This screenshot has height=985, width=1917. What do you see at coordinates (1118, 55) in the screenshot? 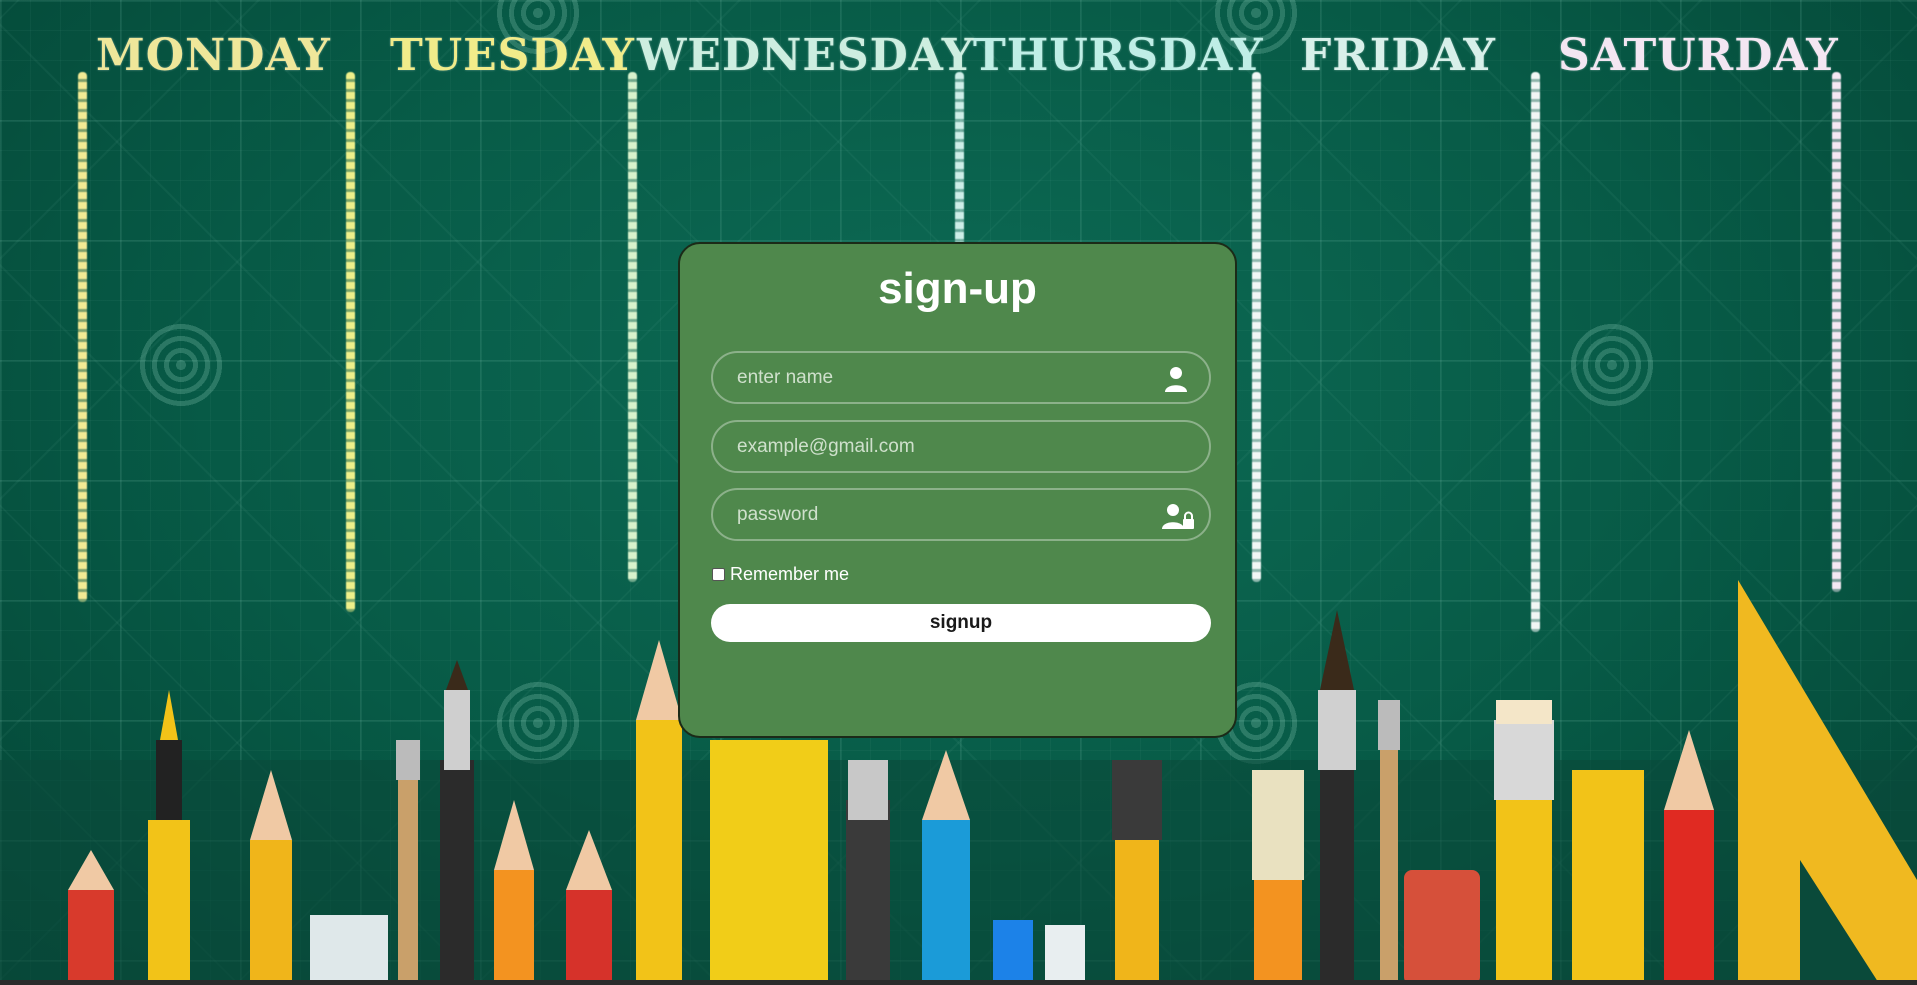
I see `day-header-thursday: THURSDAY` at bounding box center [1118, 55].